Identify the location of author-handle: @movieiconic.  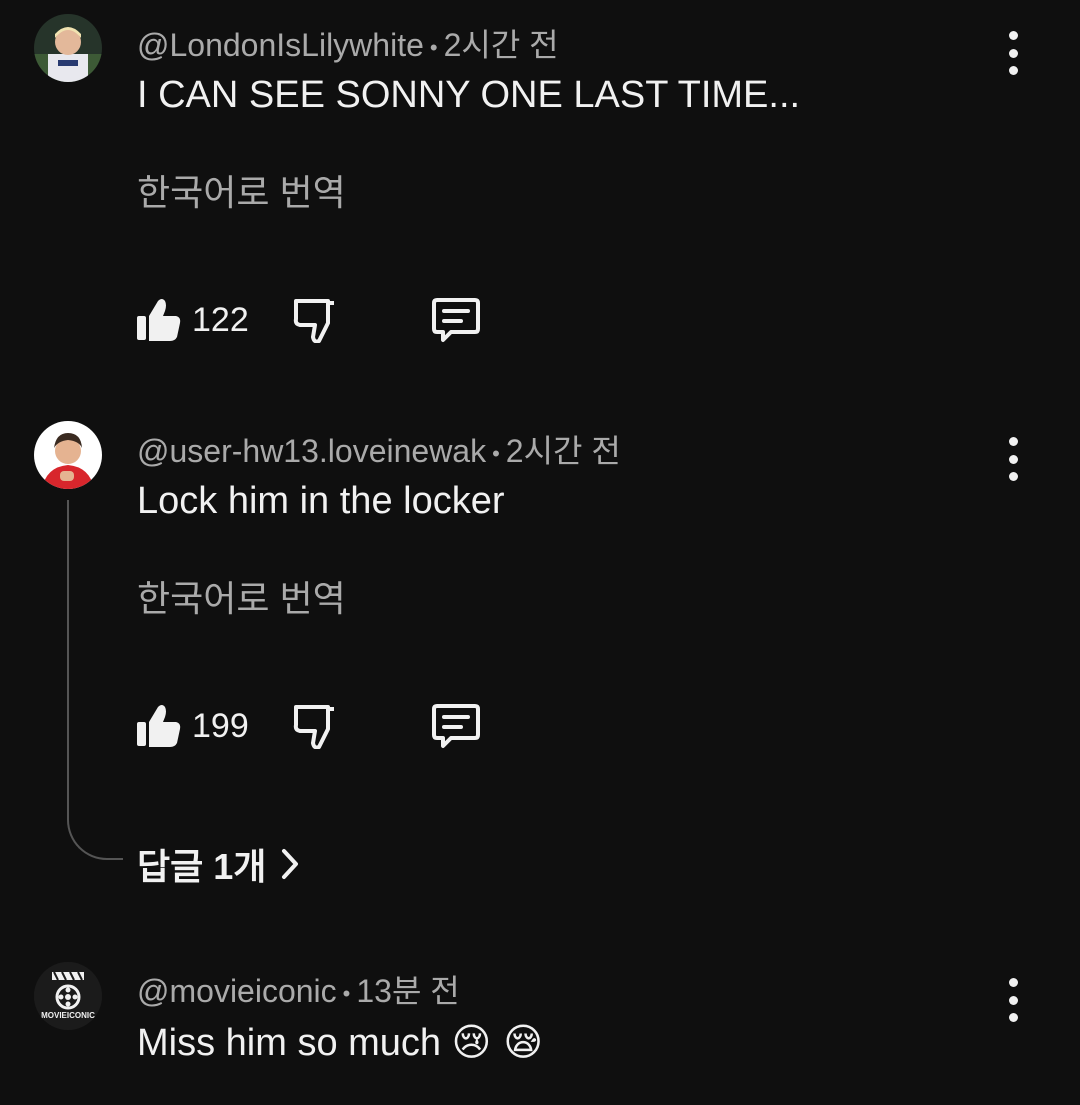
(237, 991).